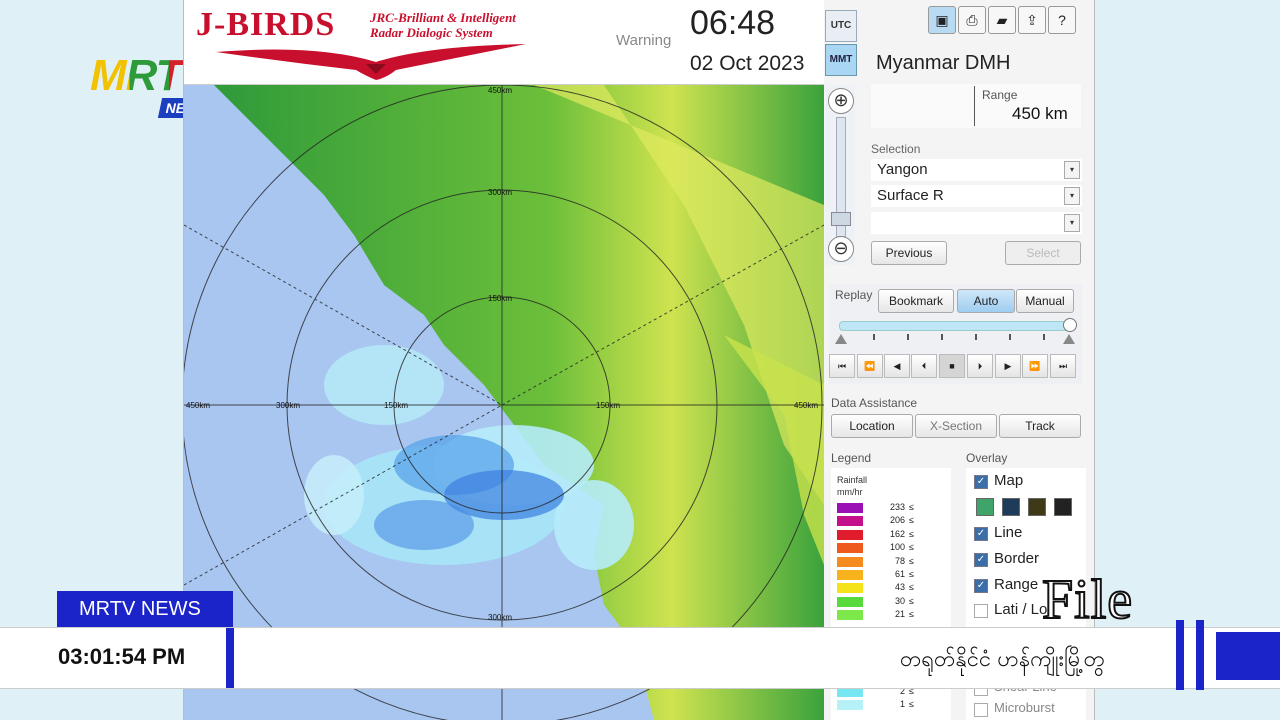 The image size is (1280, 720). Describe the element at coordinates (852, 480) in the screenshot. I see `legend-title-text: Rainfall` at that location.